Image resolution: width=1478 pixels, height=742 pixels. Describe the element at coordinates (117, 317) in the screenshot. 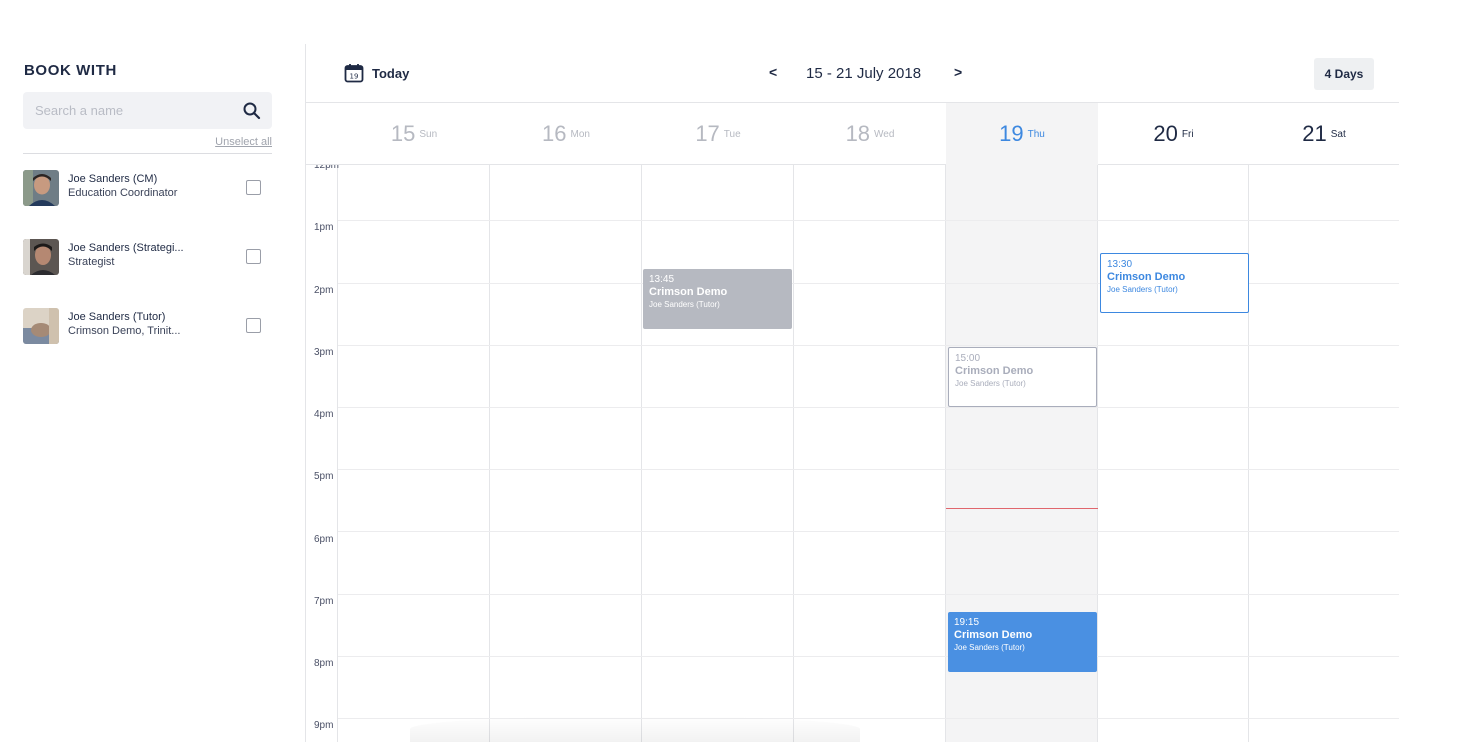

I see `person-name: Joe Sanders (Tutor)` at that location.